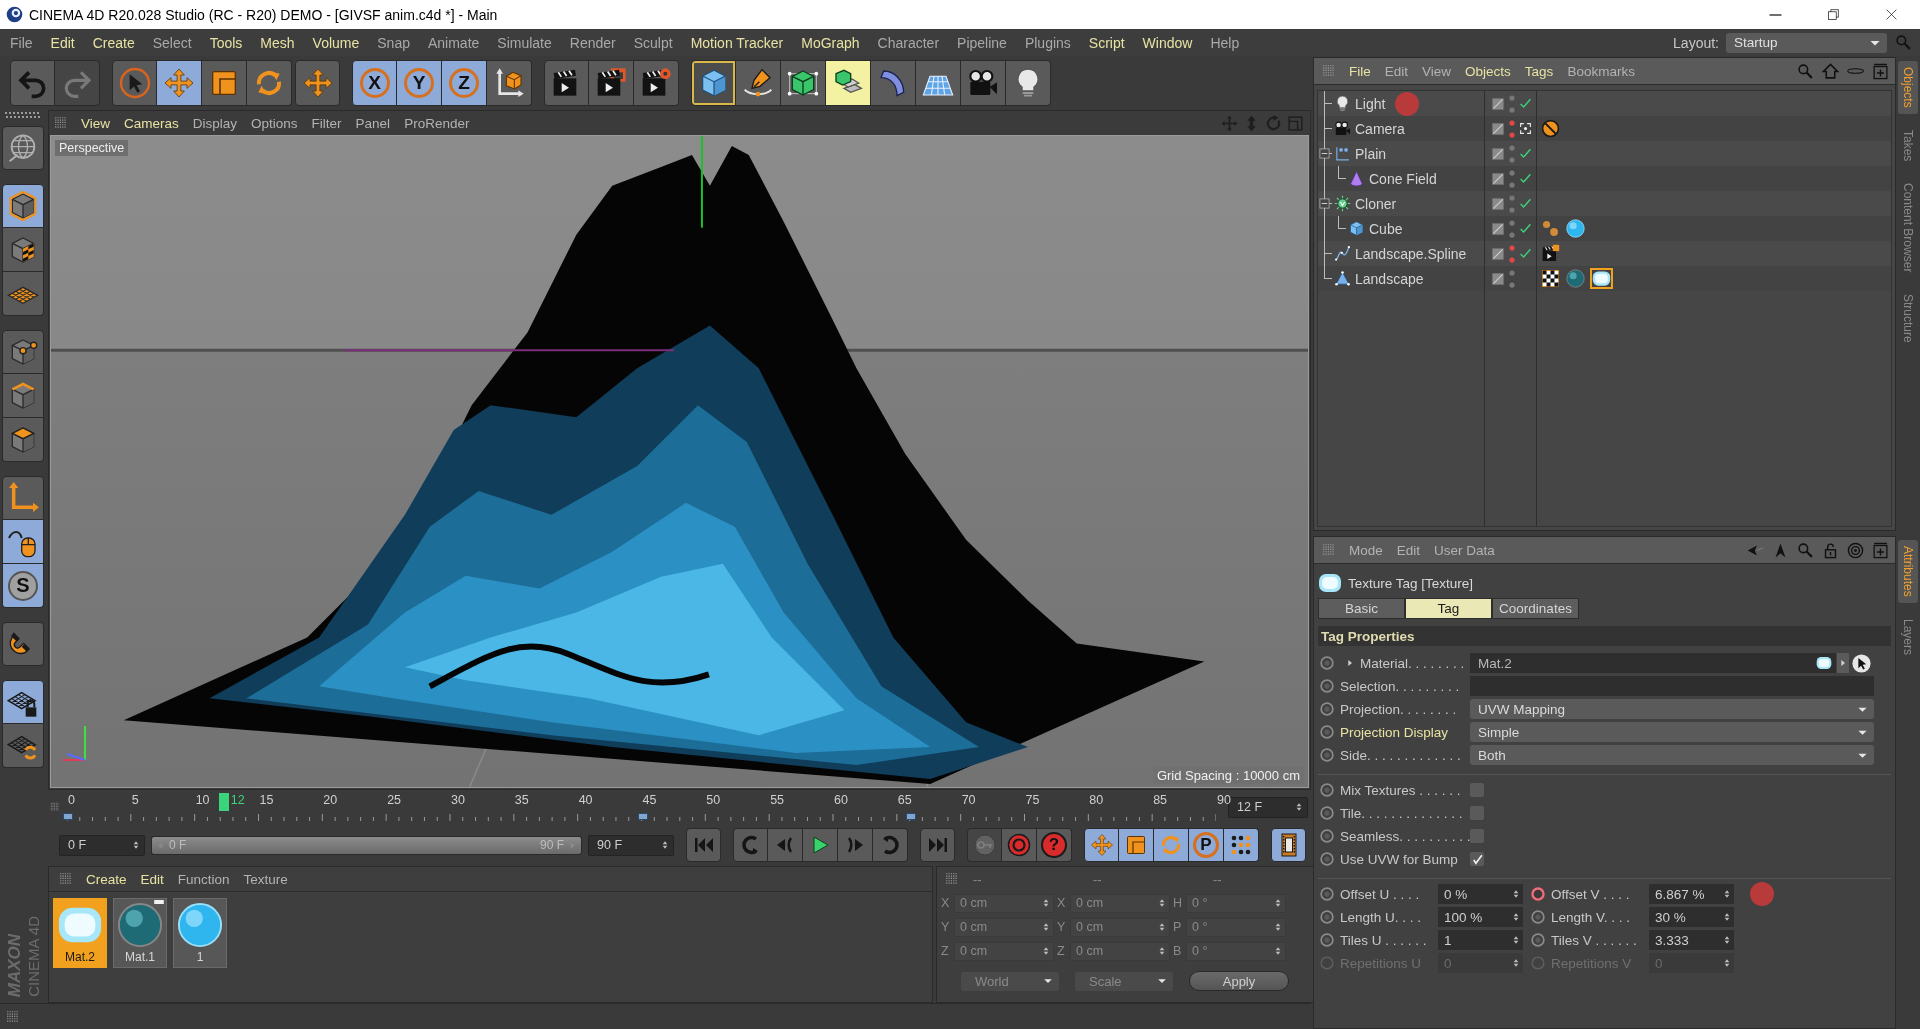 This screenshot has width=1920, height=1029. What do you see at coordinates (215, 123) in the screenshot?
I see `menu-item: Display` at bounding box center [215, 123].